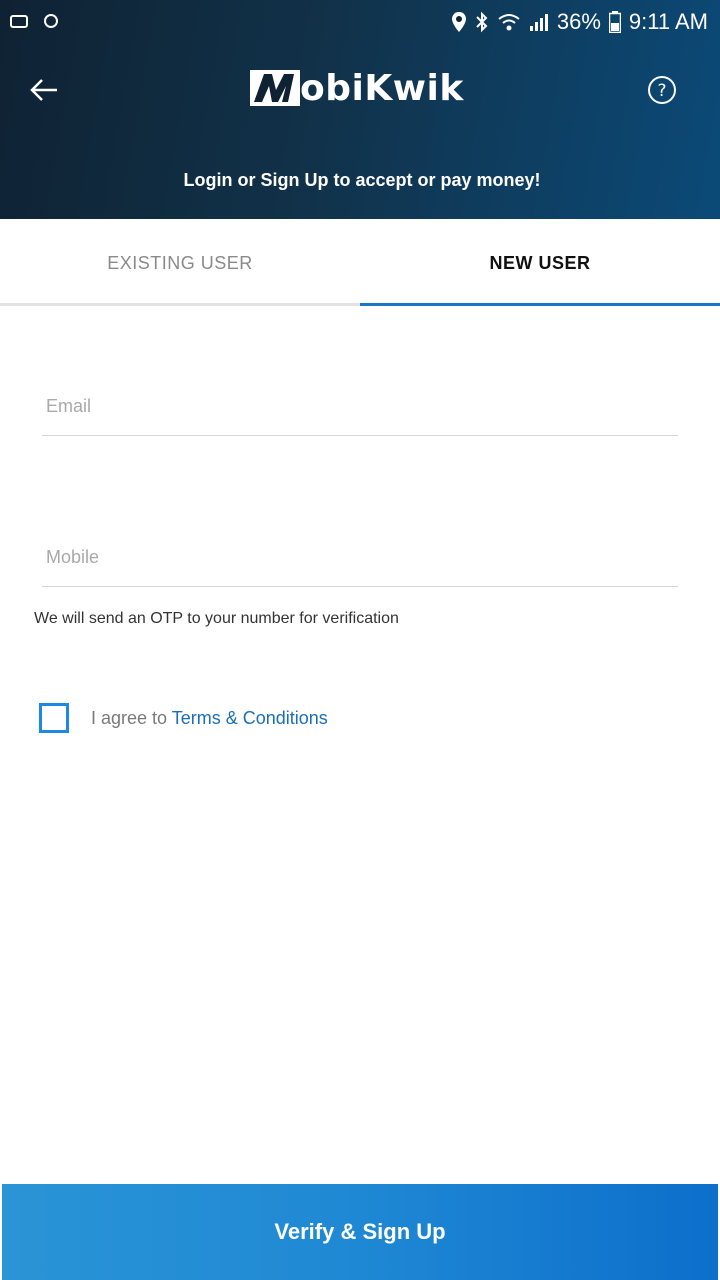 This screenshot has height=1280, width=720. Describe the element at coordinates (35, 21) in the screenshot. I see `status-left-icons` at that location.